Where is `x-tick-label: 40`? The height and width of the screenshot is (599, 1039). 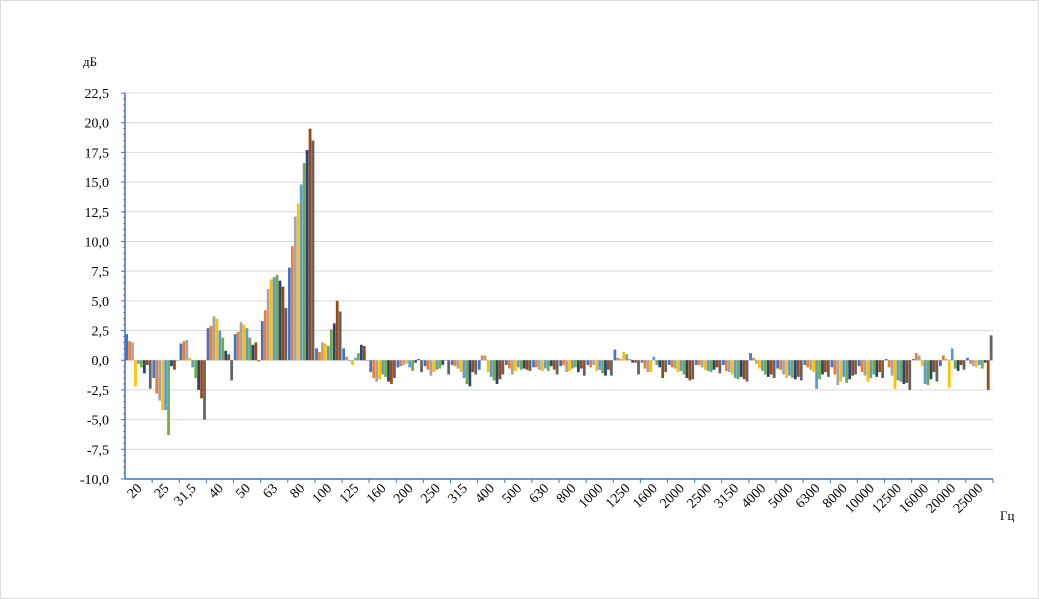 x-tick-label: 40 is located at coordinates (216, 491).